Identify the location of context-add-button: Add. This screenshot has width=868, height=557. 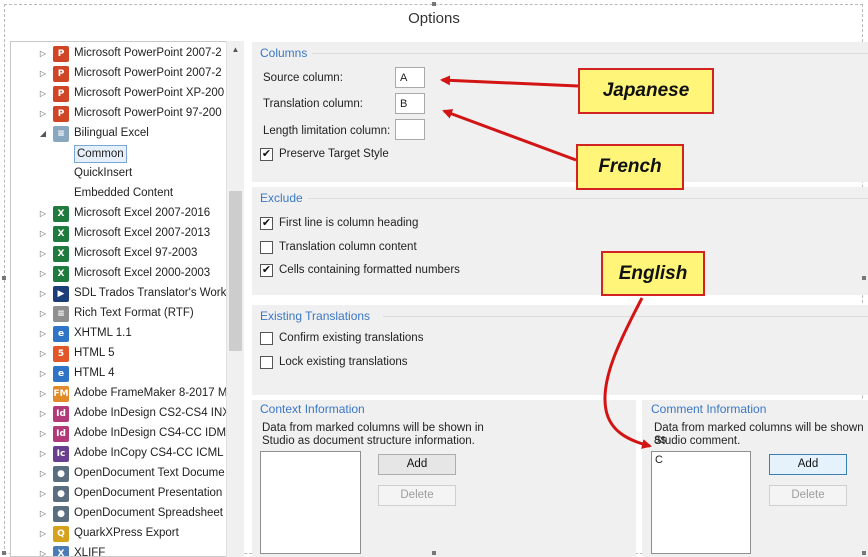
(417, 464).